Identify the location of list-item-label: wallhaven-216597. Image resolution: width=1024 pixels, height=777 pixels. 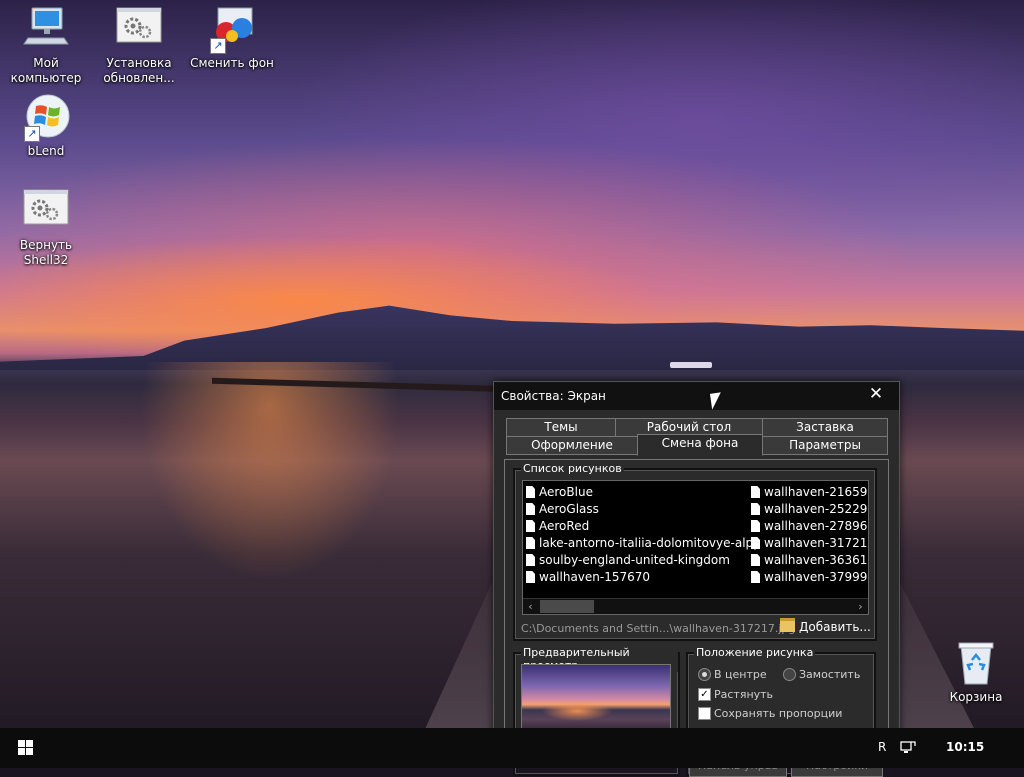
(816, 492).